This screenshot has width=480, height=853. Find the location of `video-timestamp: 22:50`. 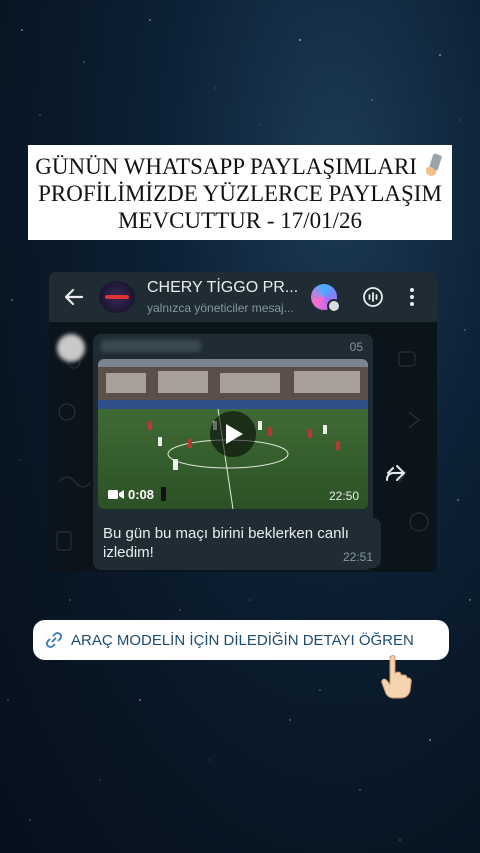

video-timestamp: 22:50 is located at coordinates (343, 496).